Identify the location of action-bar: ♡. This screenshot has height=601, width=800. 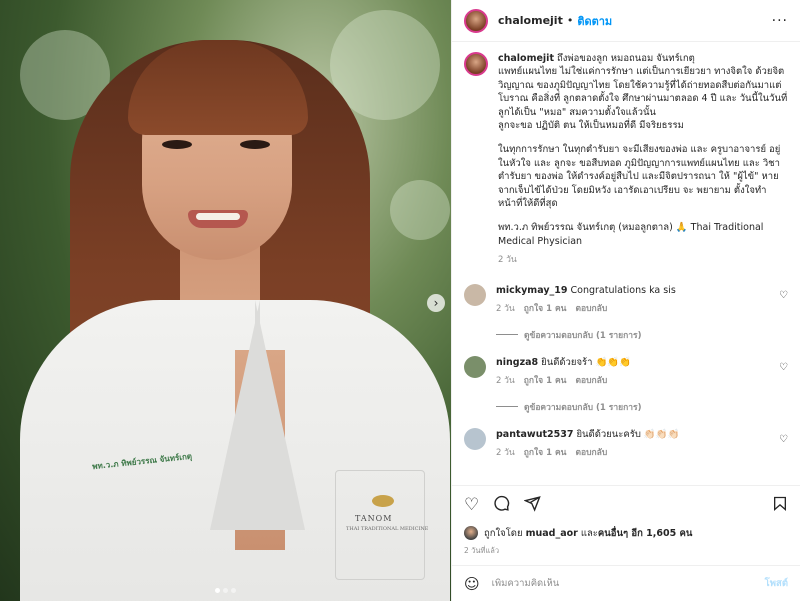
(626, 505).